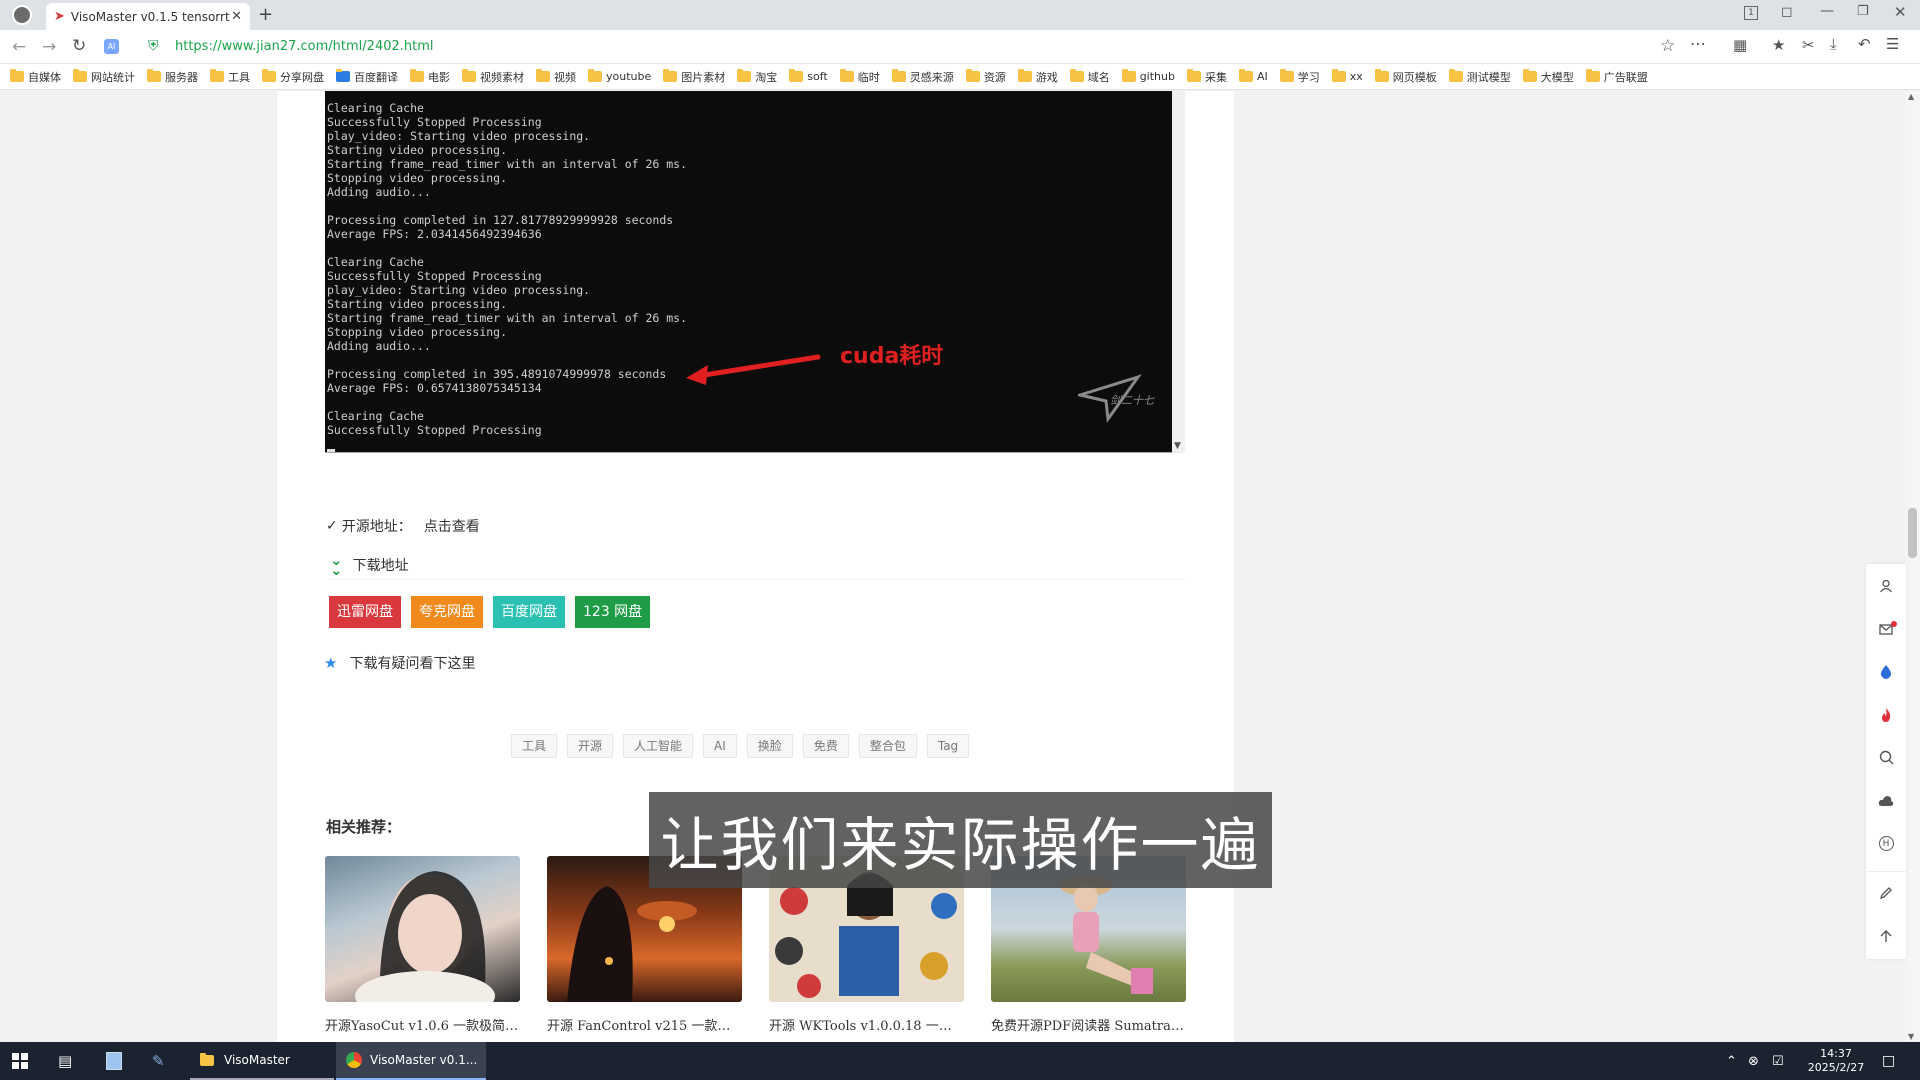  What do you see at coordinates (1479, 77) in the screenshot?
I see `bookmark-item: 测试模型` at bounding box center [1479, 77].